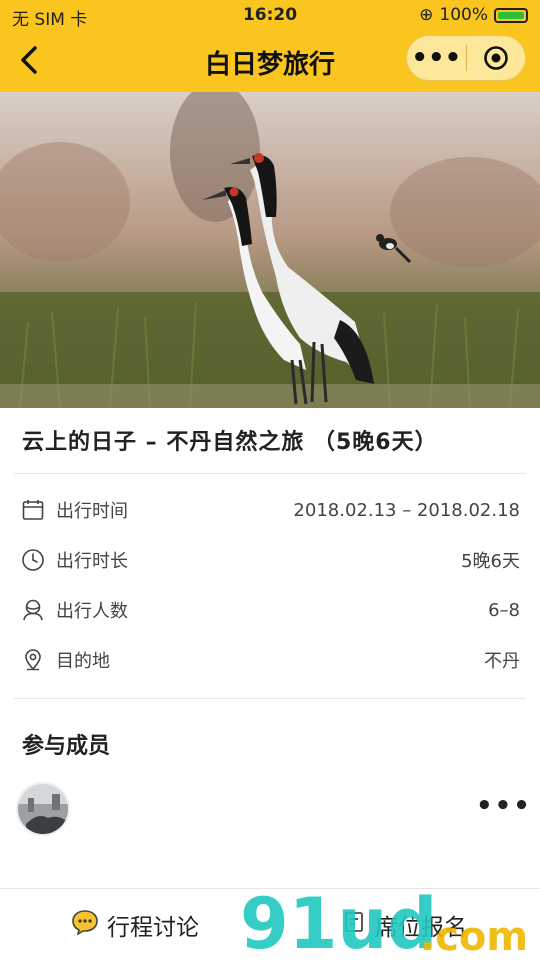  I want to click on detail-label: 目的地, so click(83, 661).